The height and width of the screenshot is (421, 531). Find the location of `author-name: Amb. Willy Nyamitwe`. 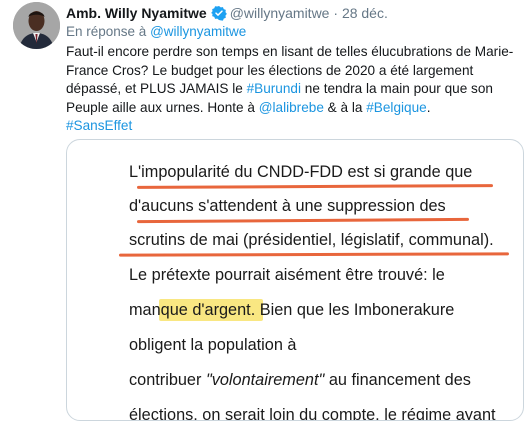

author-name: Amb. Willy Nyamitwe is located at coordinates (136, 13).